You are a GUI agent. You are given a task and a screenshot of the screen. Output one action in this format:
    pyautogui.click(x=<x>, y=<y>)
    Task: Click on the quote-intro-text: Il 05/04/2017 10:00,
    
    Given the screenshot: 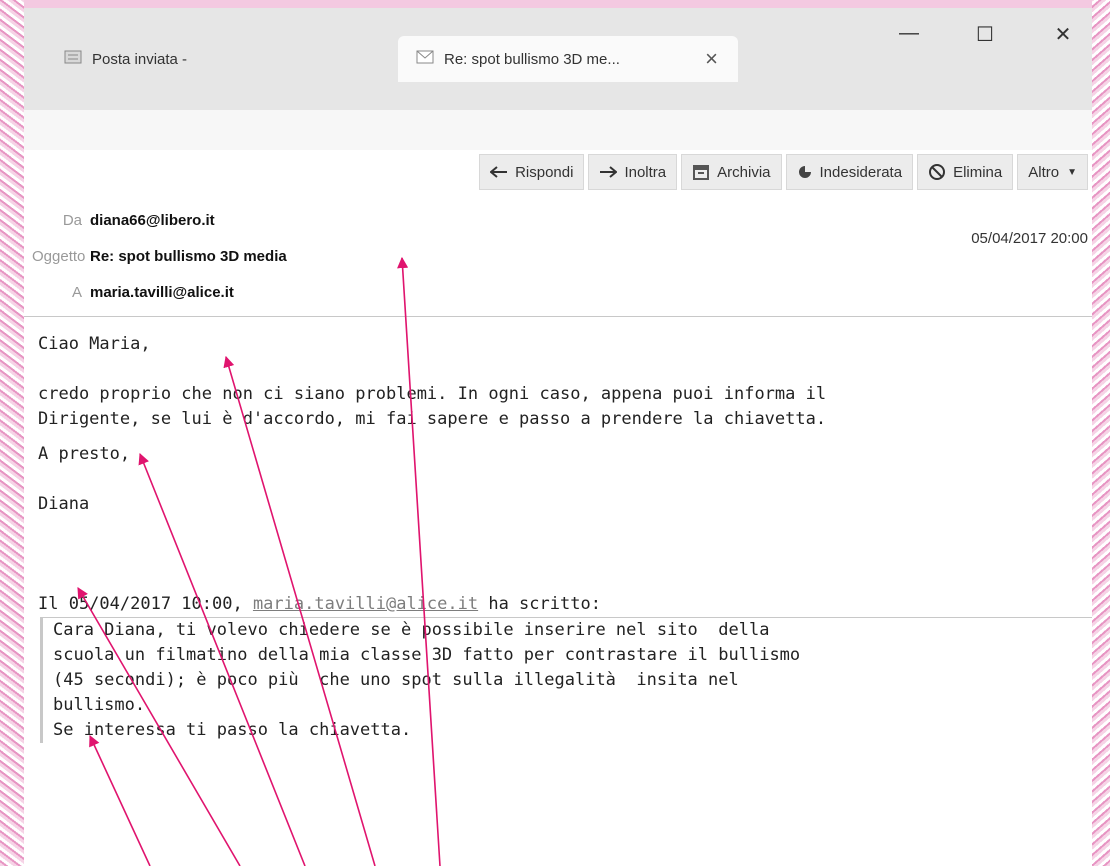 What is the action you would take?
    pyautogui.click(x=145, y=604)
    